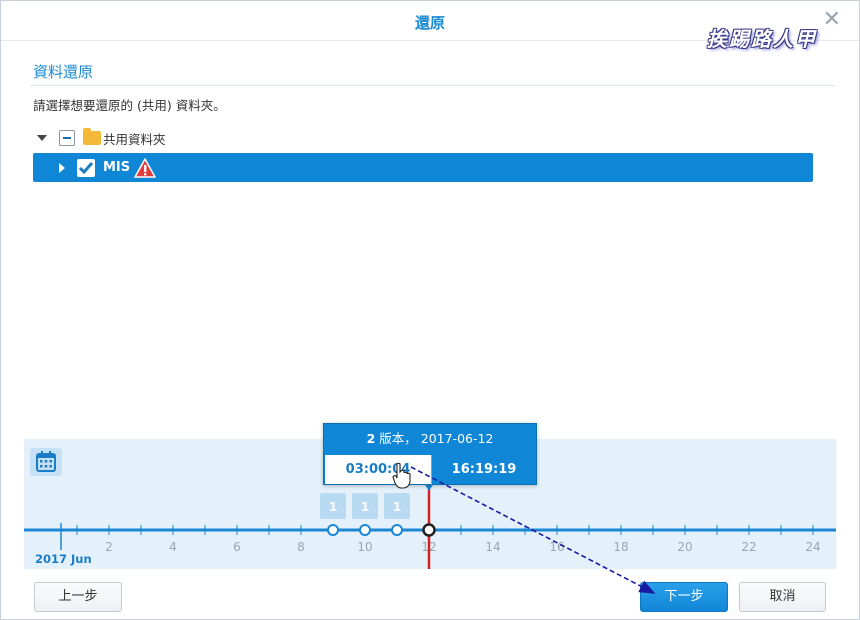 This screenshot has height=620, width=860. Describe the element at coordinates (398, 438) in the screenshot. I see `version-text: 版本，` at that location.